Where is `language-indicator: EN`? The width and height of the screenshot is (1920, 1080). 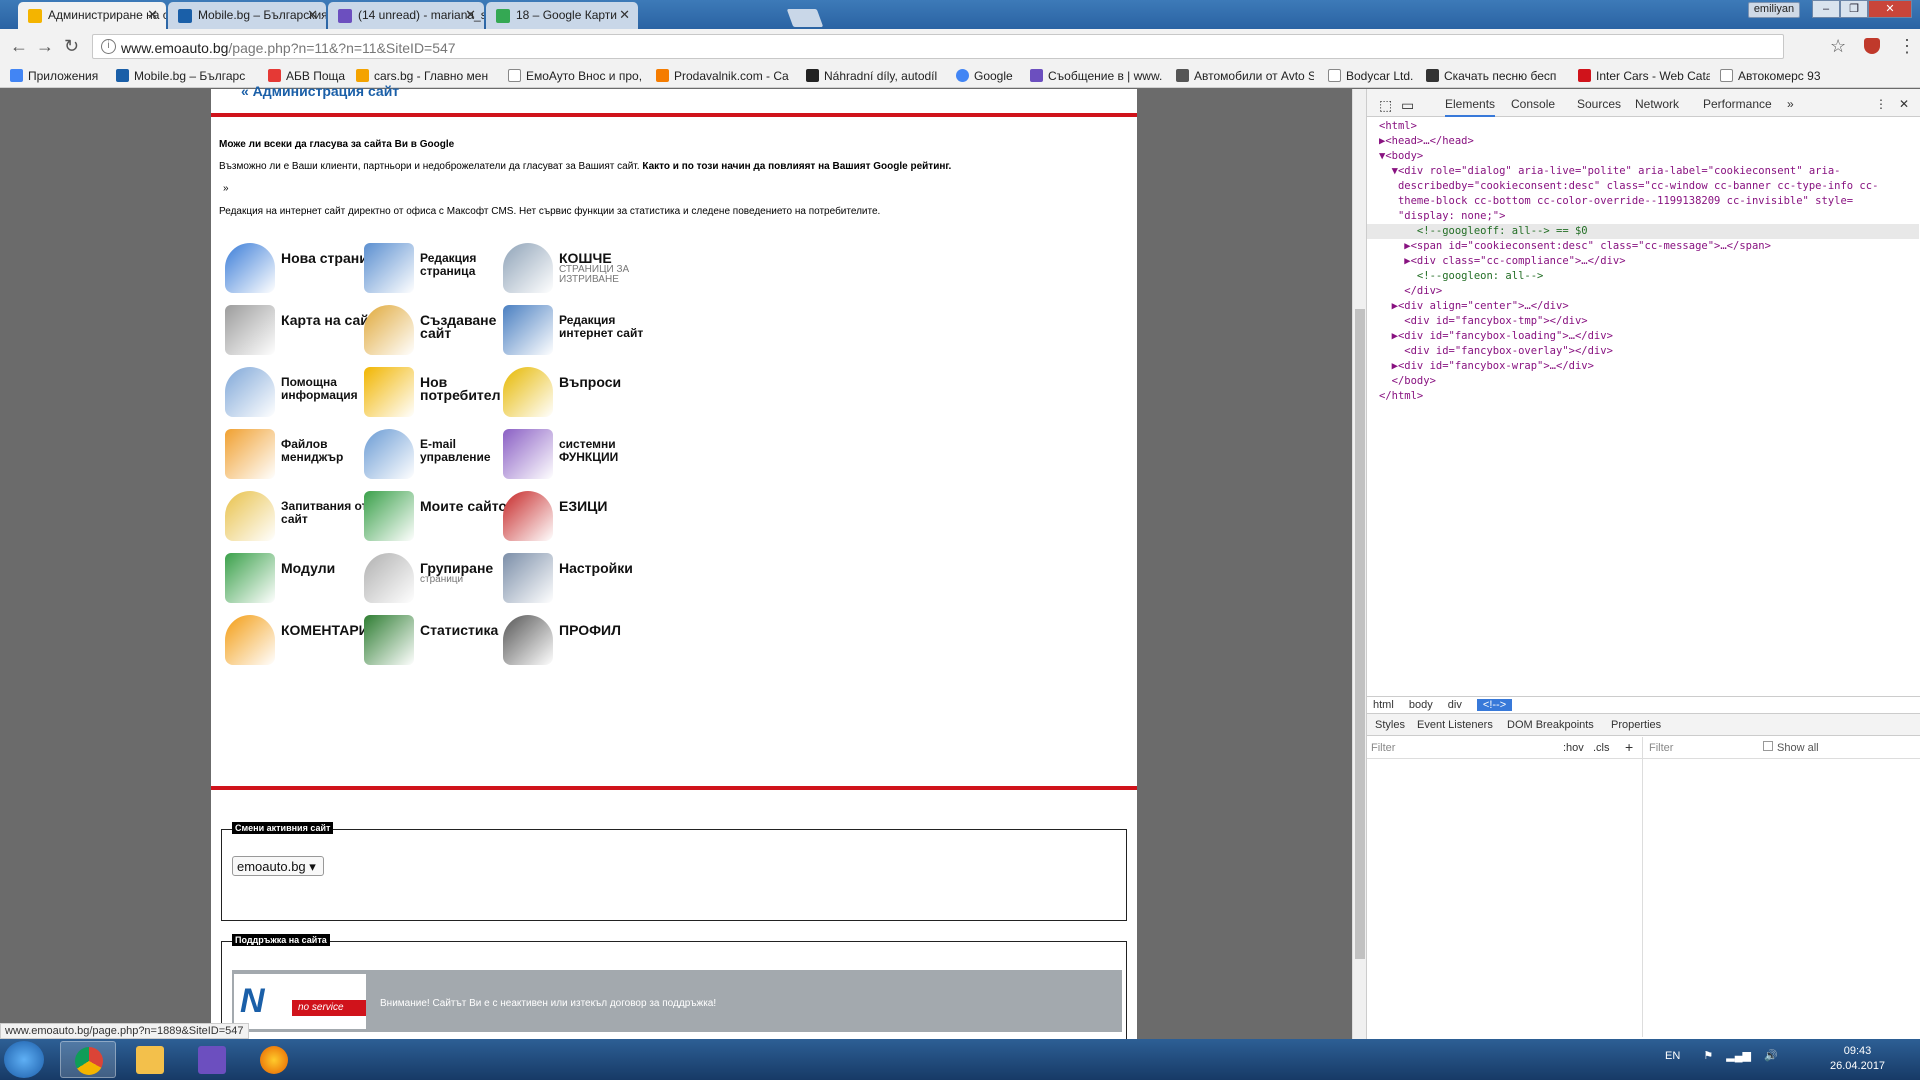
language-indicator: EN is located at coordinates (1672, 1056).